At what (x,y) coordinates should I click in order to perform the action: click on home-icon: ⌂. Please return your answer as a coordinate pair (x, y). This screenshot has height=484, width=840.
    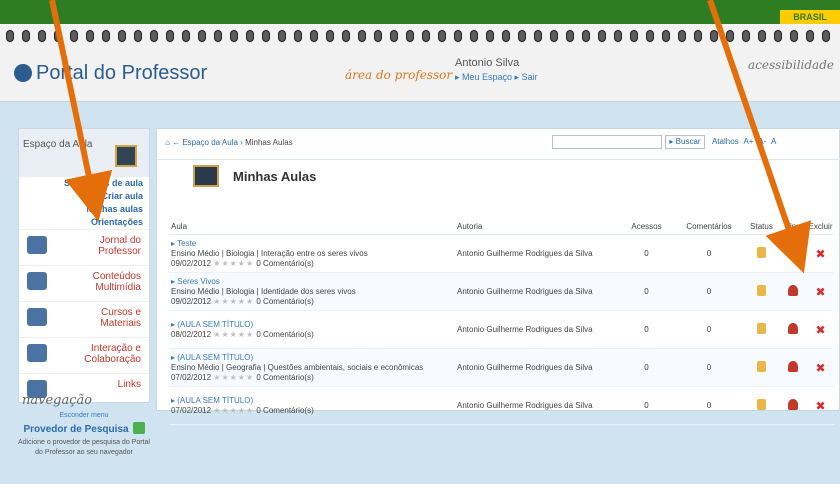
    Looking at the image, I should click on (167, 142).